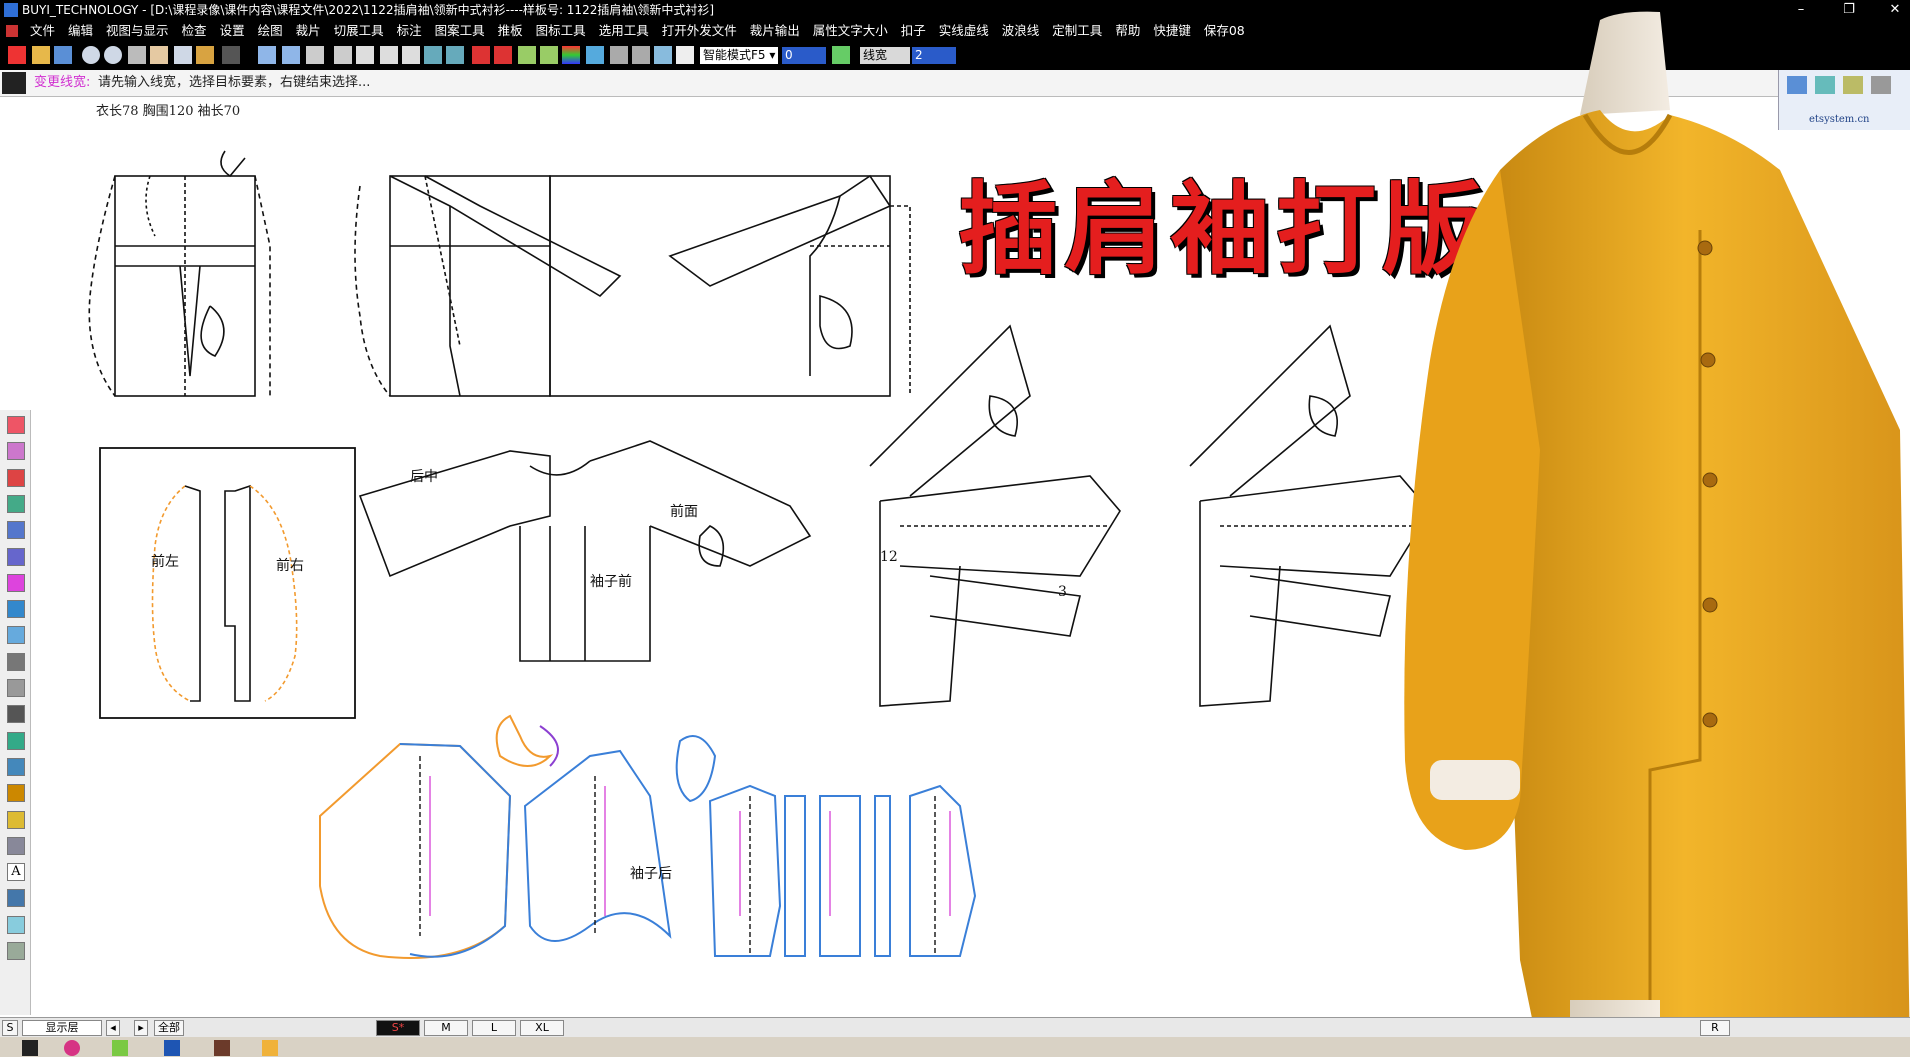 The width and height of the screenshot is (1910, 1057). I want to click on arc-tool-icon, so click(16, 688).